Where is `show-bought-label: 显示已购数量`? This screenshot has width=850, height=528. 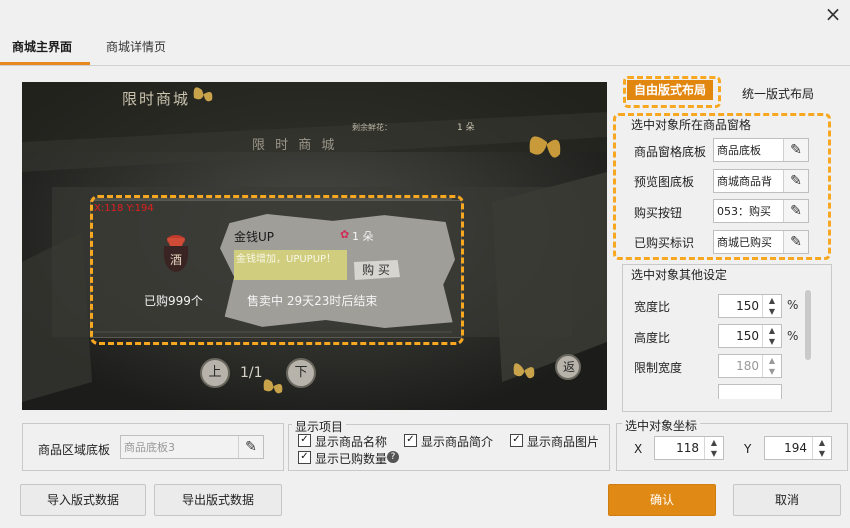 show-bought-label: 显示已购数量 is located at coordinates (351, 459).